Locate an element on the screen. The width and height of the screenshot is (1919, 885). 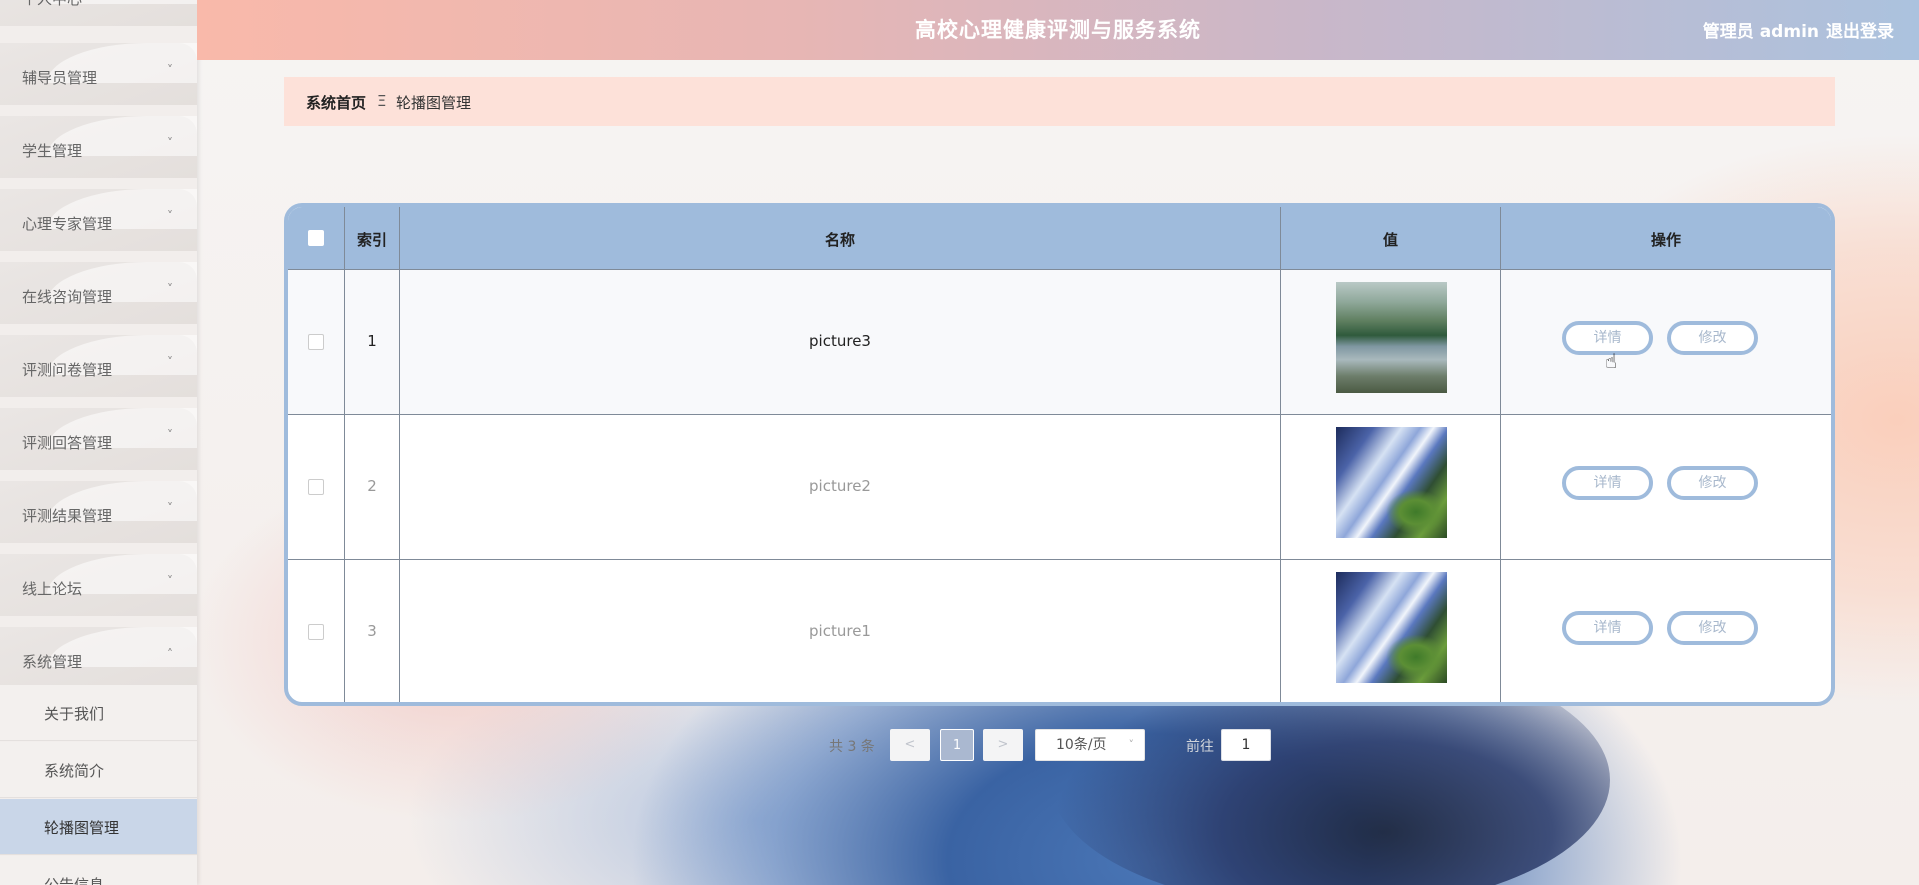
column-header-value: 值 is located at coordinates (1390, 240).